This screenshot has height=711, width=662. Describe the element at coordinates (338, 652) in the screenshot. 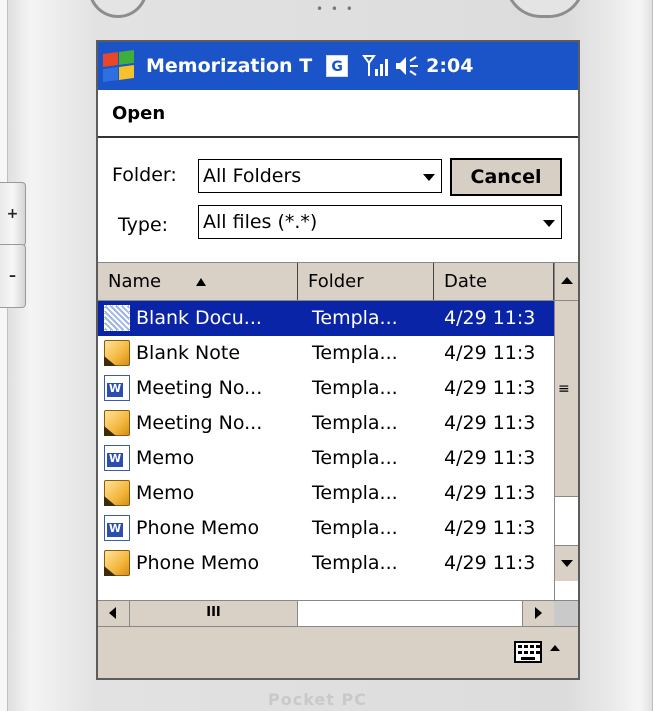

I see `softkey-bar` at that location.